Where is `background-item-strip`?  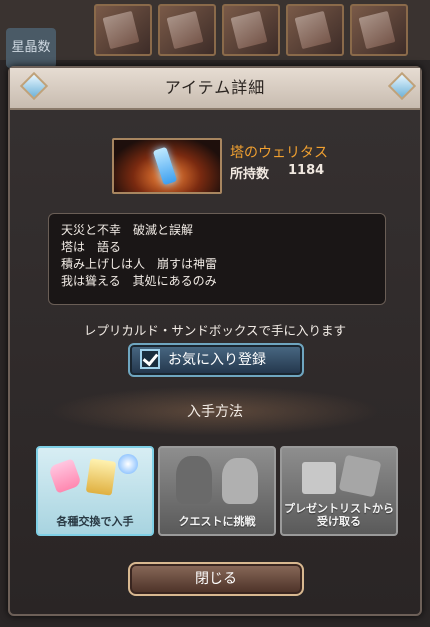
background-item-strip is located at coordinates (215, 30).